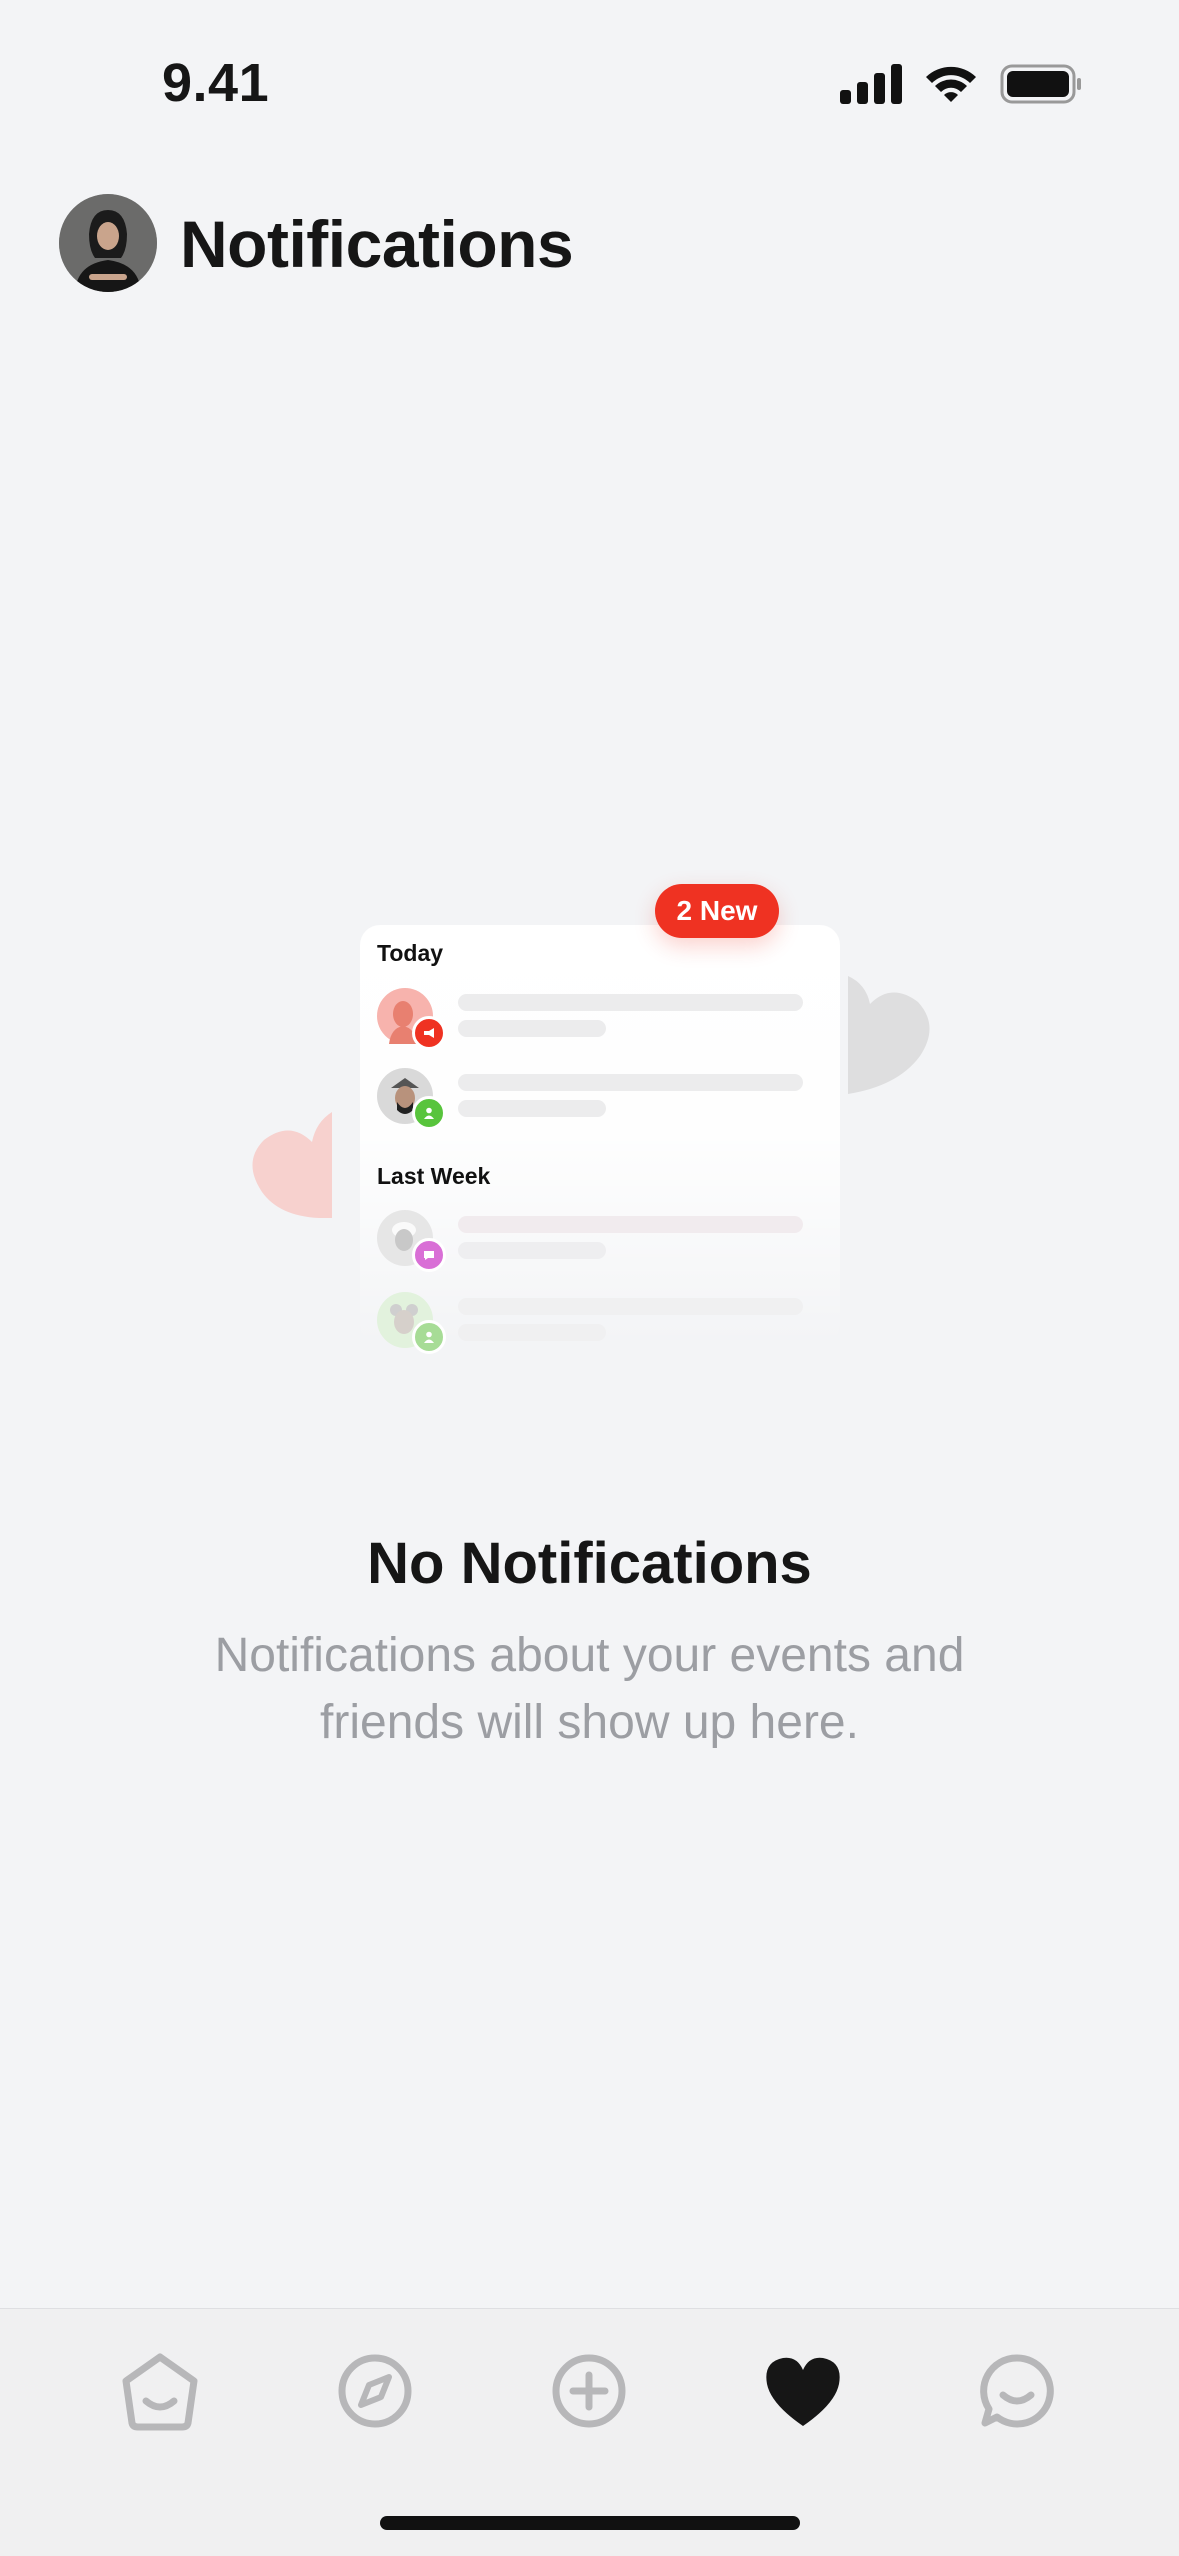 The width and height of the screenshot is (1179, 2556). Describe the element at coordinates (429, 1033) in the screenshot. I see `megaphone-icon` at that location.